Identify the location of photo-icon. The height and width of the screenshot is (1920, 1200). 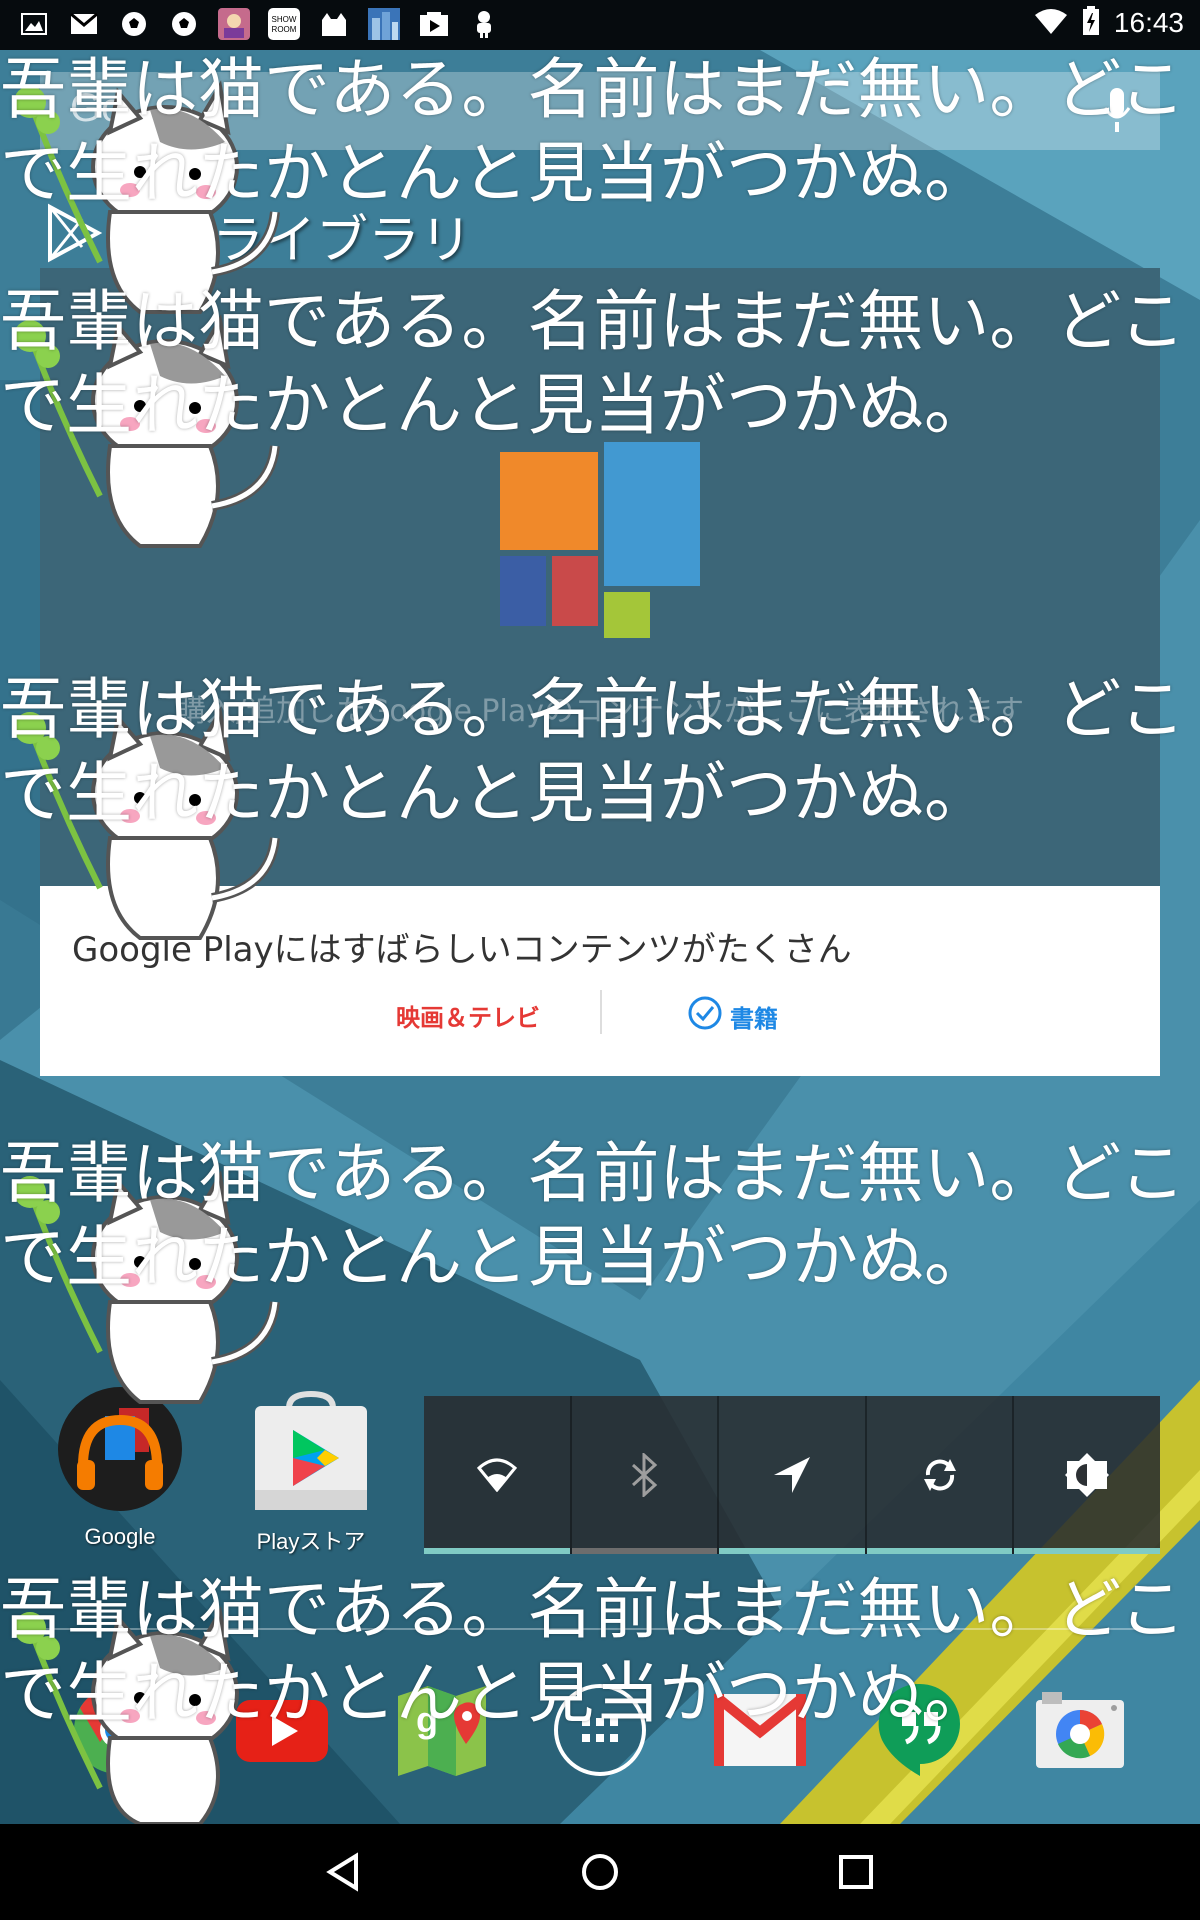
(384, 24).